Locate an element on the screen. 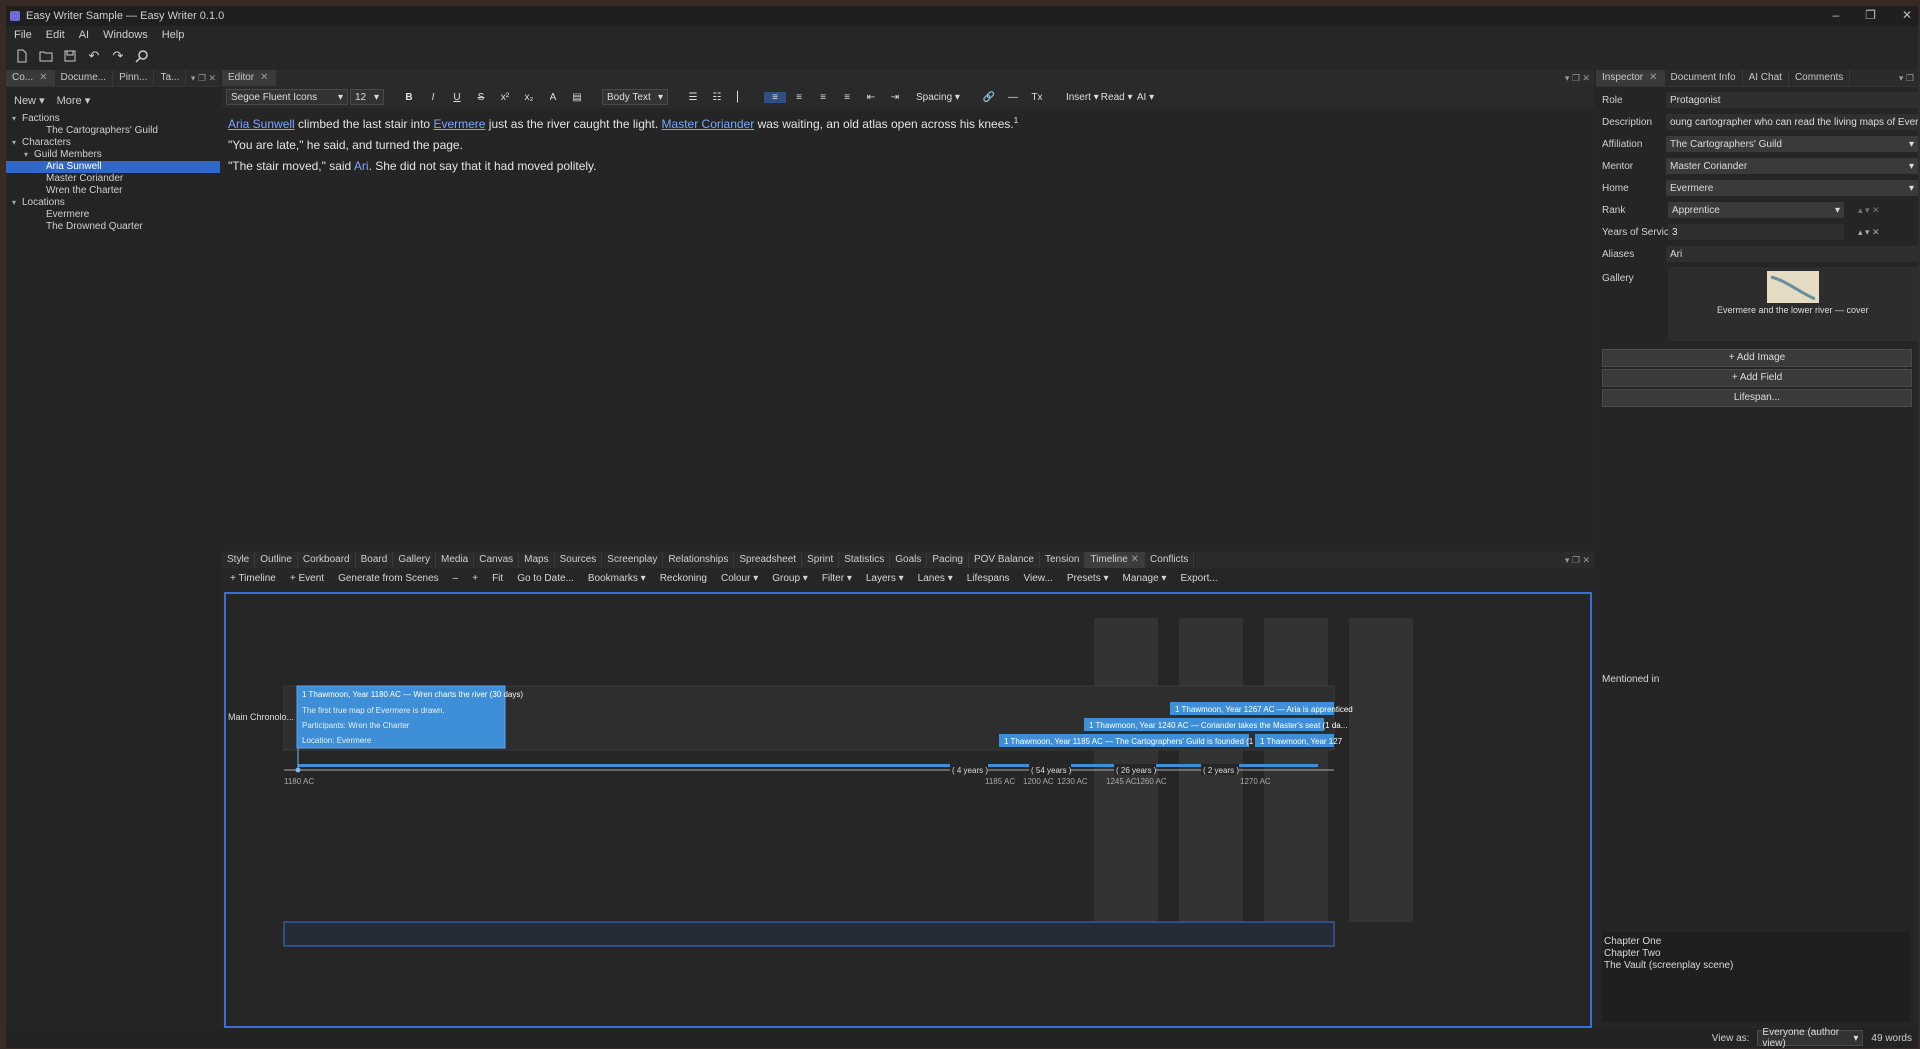 The height and width of the screenshot is (1049, 1920). timeline-tool-button: Generate from Scenes is located at coordinates (388, 578).